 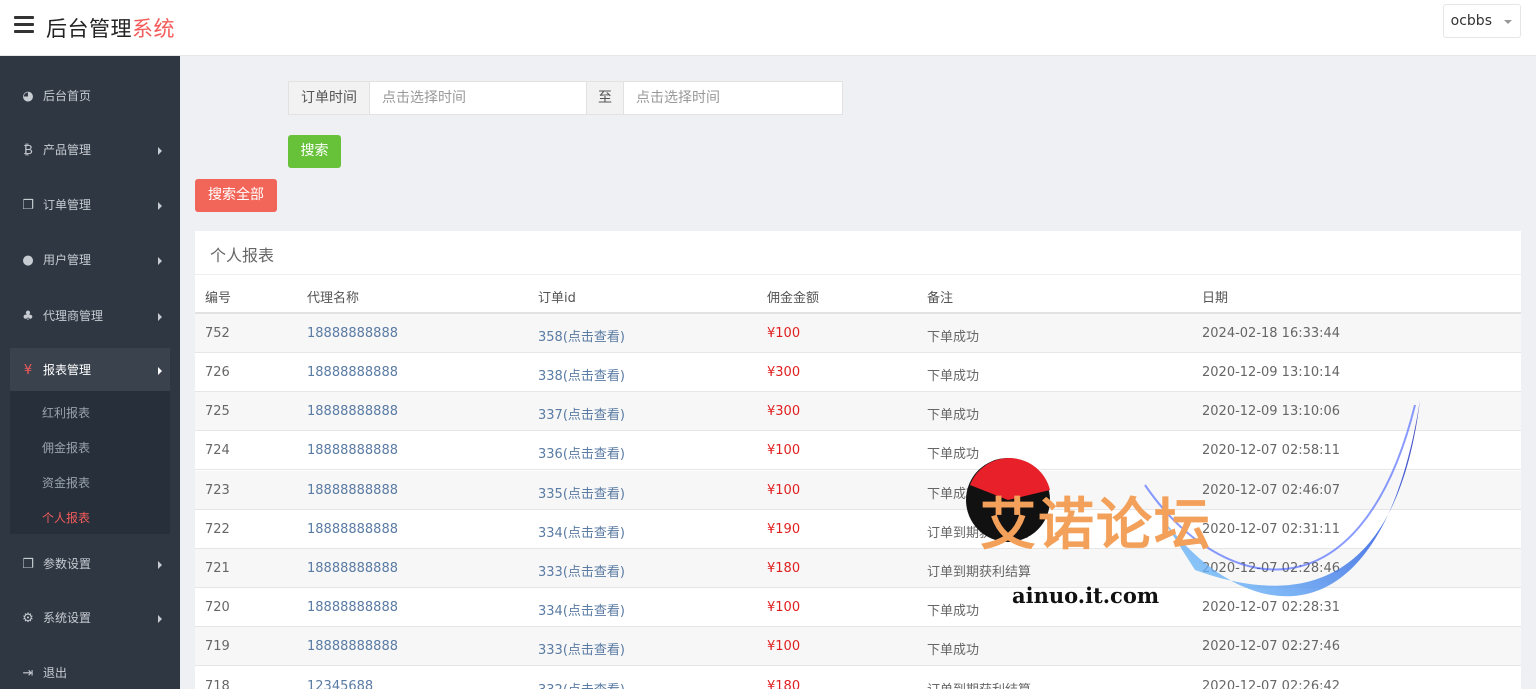 What do you see at coordinates (67, 205) in the screenshot?
I see `sidebar-item-label: 订单管理` at bounding box center [67, 205].